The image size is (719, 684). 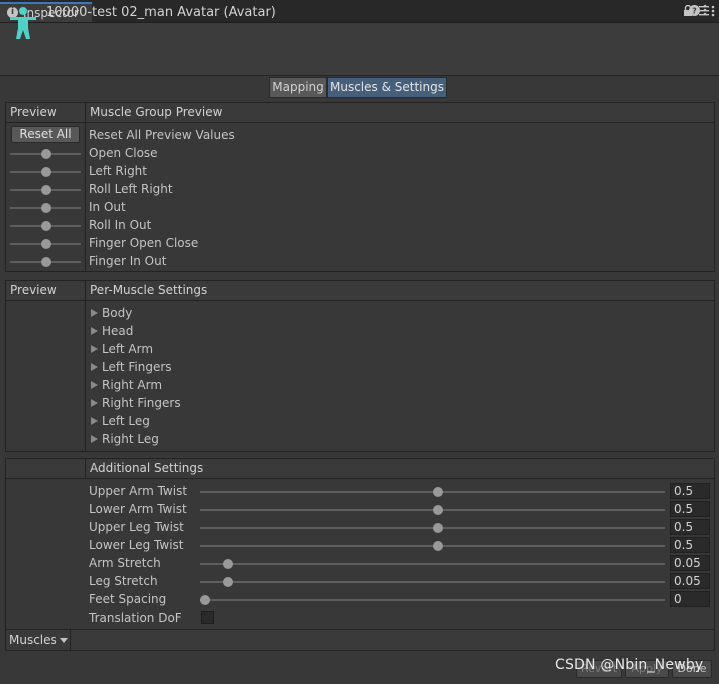 What do you see at coordinates (138, 509) in the screenshot?
I see `setting-label: Lower Arm Twist` at bounding box center [138, 509].